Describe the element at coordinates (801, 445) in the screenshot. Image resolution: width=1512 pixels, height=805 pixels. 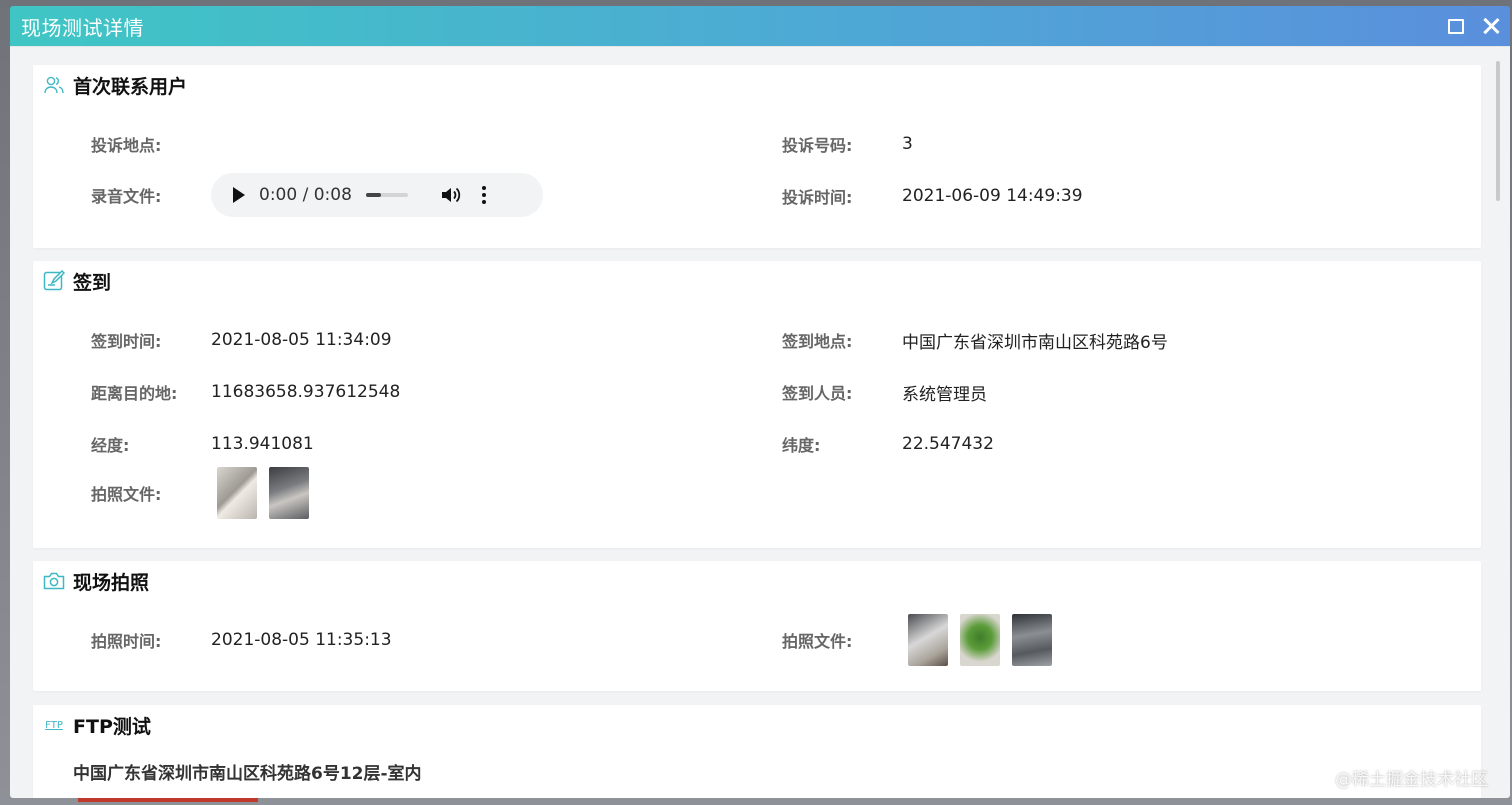
I see `latitude-label: 纬度:` at that location.